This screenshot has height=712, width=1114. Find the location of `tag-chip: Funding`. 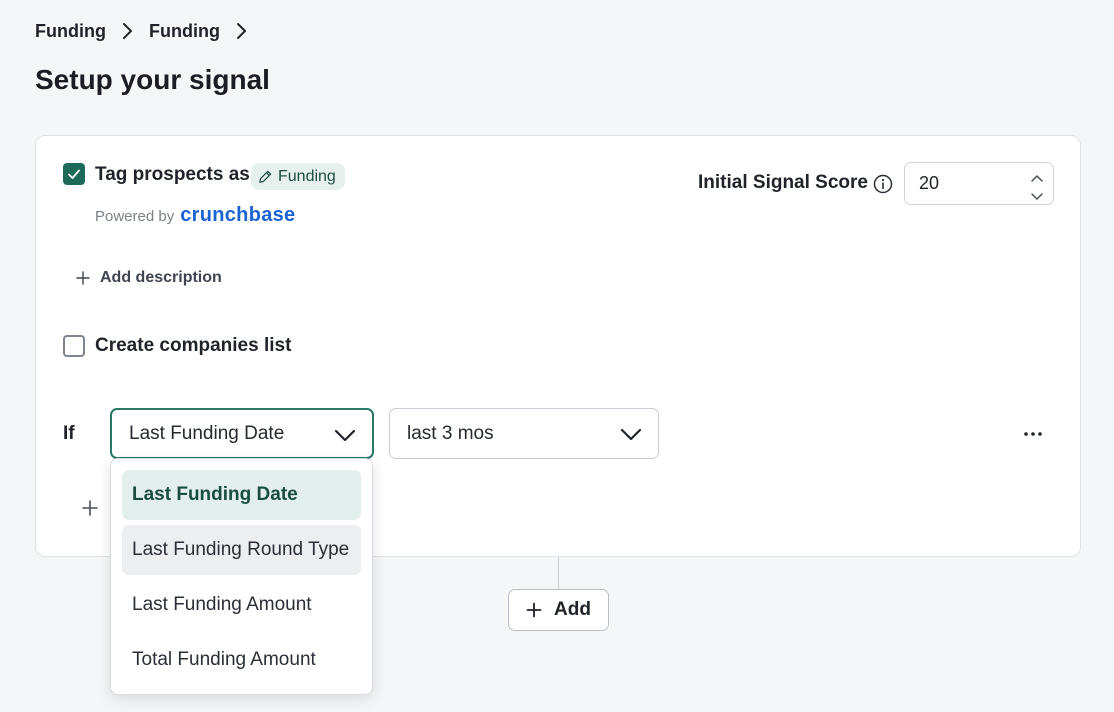

tag-chip: Funding is located at coordinates (298, 176).